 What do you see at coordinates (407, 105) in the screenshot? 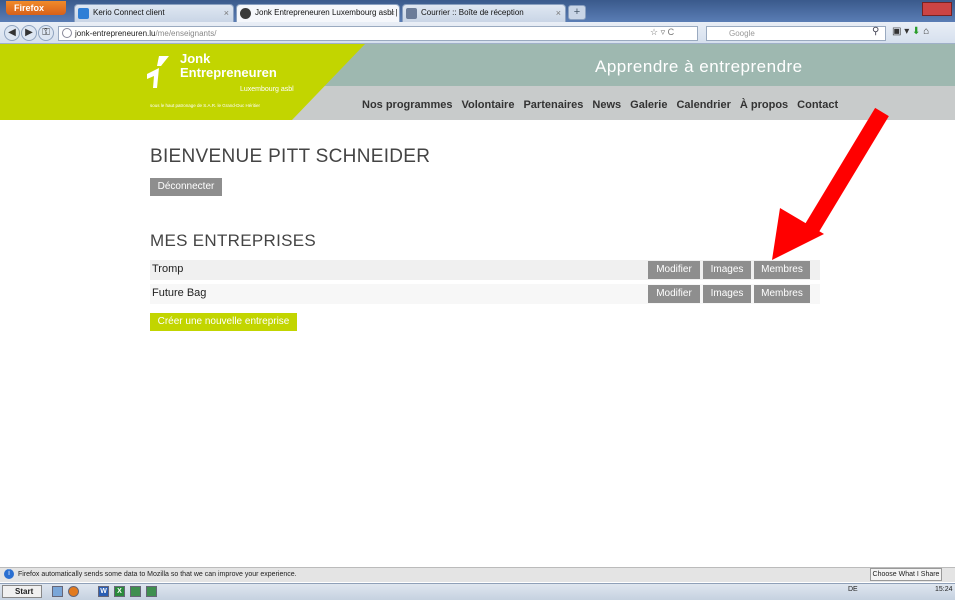
I see `nav-item-programmes: Nos programmes` at bounding box center [407, 105].